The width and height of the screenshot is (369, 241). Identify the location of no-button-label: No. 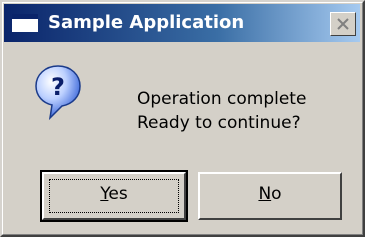
(270, 194).